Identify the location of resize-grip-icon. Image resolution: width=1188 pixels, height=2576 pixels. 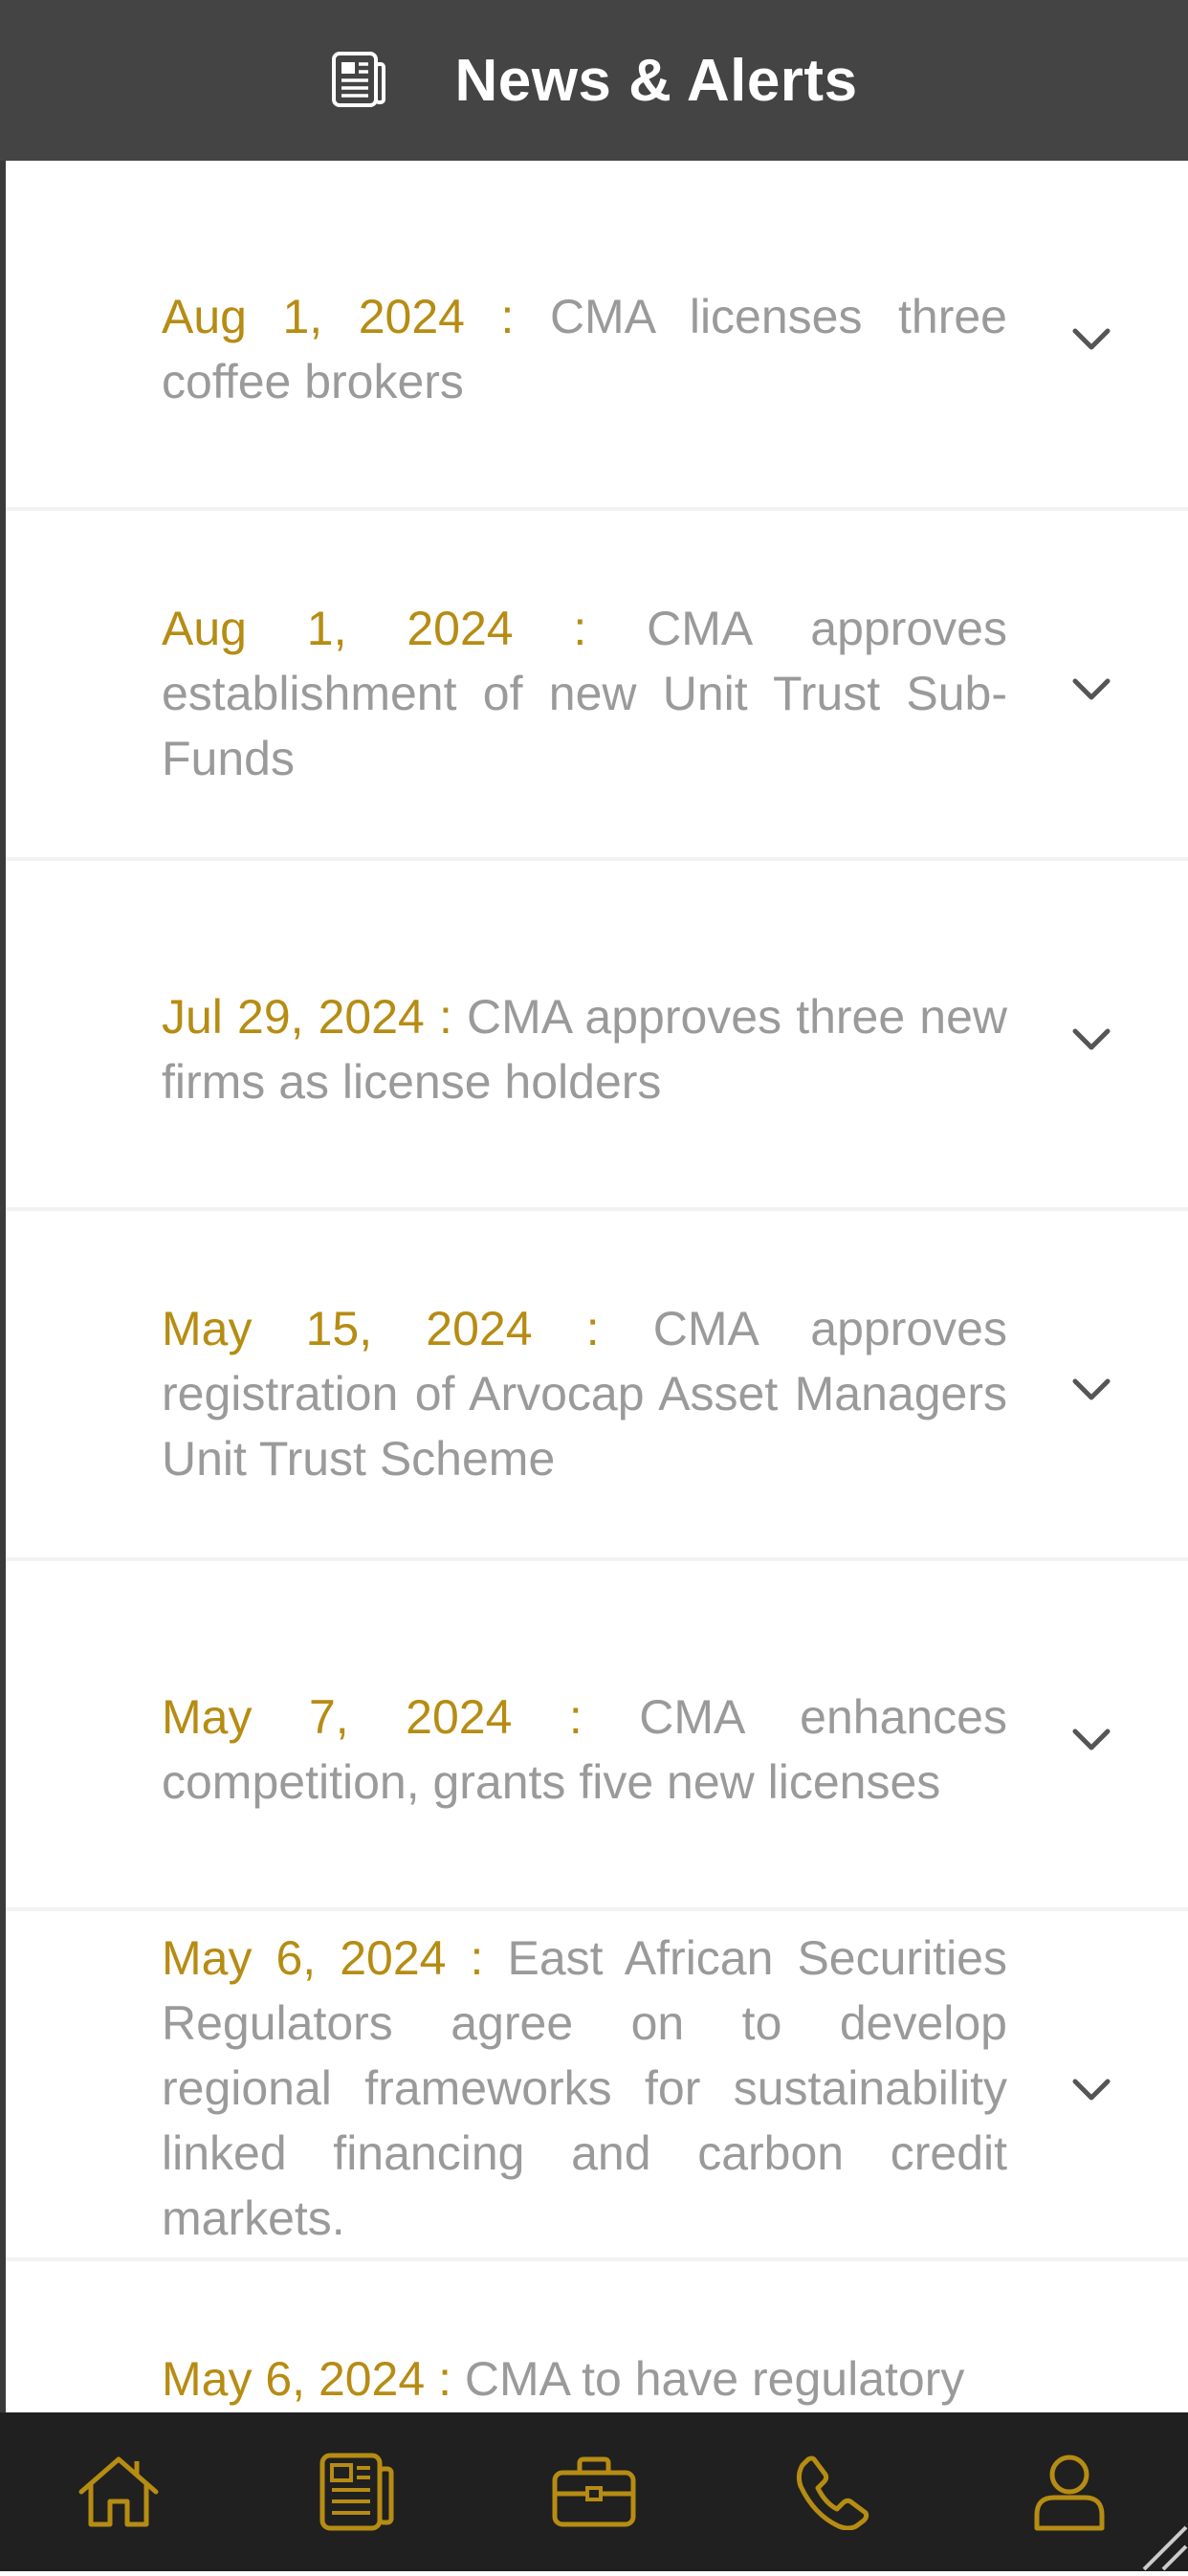
(1159, 2542).